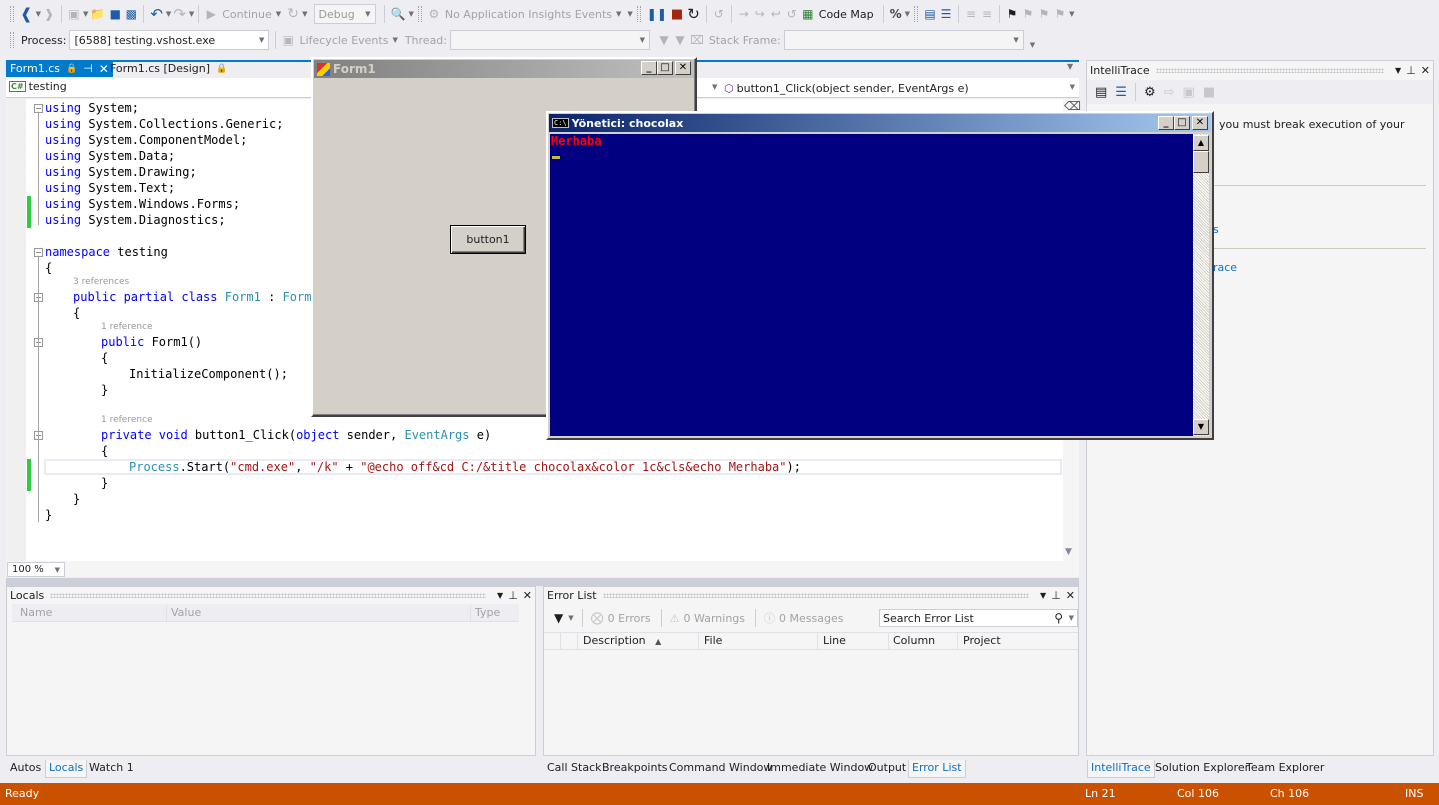 This screenshot has height=805, width=1439. Describe the element at coordinates (271, 595) in the screenshot. I see `locals-title-bar: Locals ▼ ⊥ ✕` at that location.